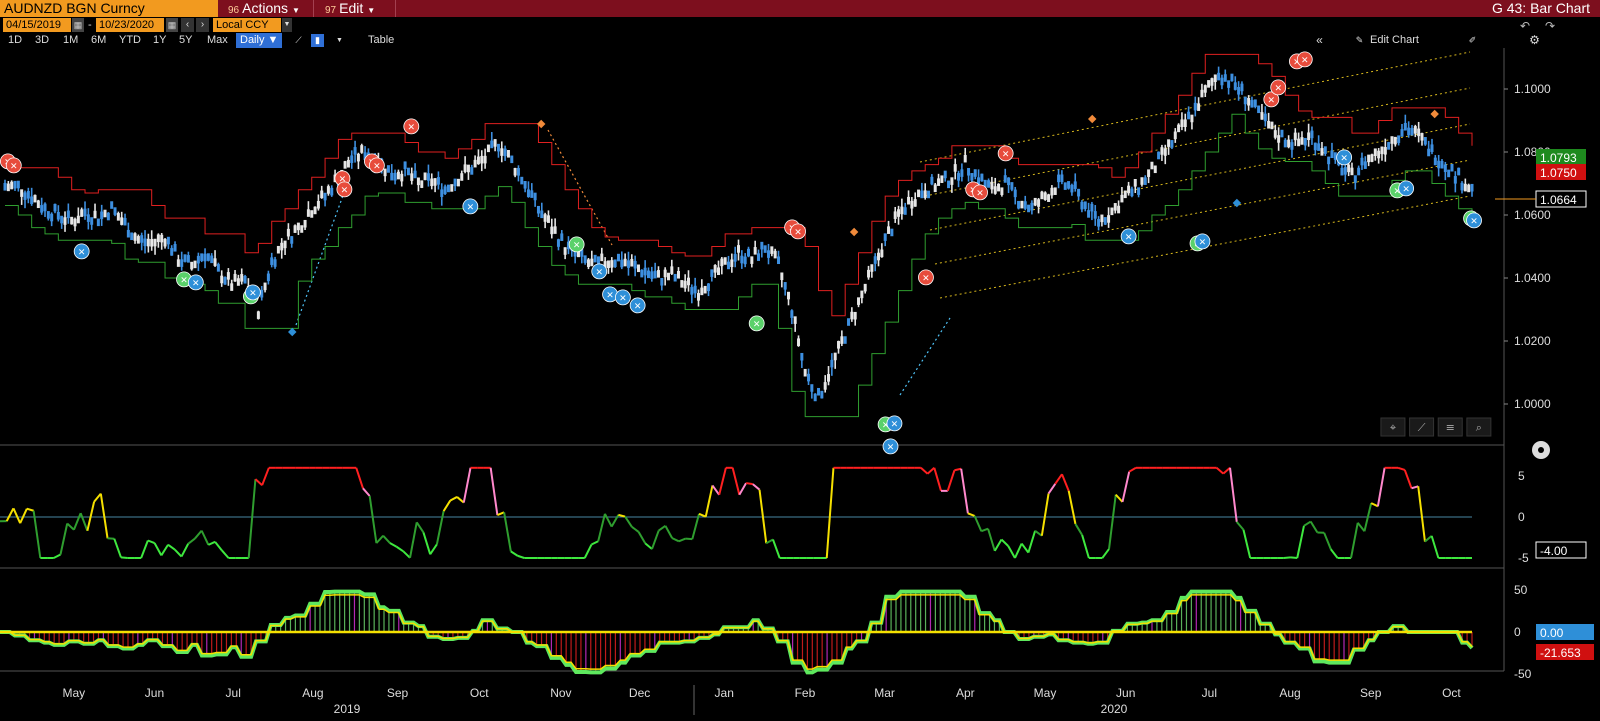  What do you see at coordinates (1125, 693) in the screenshot?
I see `x-tick-label: Jun` at bounding box center [1125, 693].